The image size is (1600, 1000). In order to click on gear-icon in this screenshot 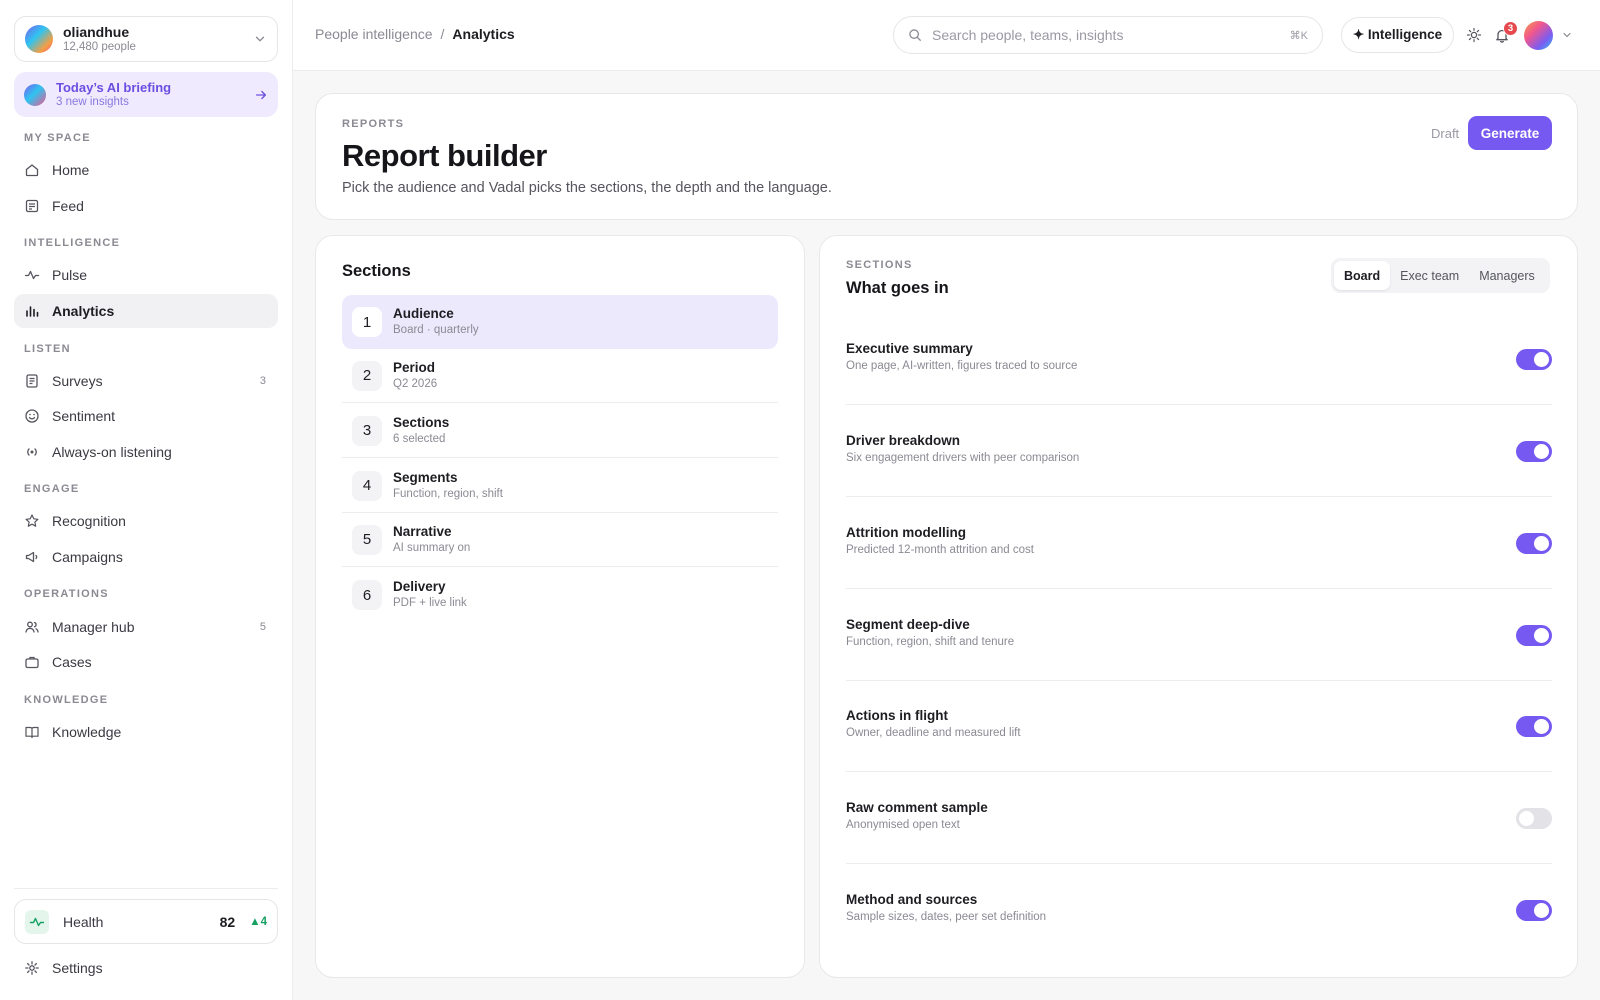, I will do `click(32, 968)`.